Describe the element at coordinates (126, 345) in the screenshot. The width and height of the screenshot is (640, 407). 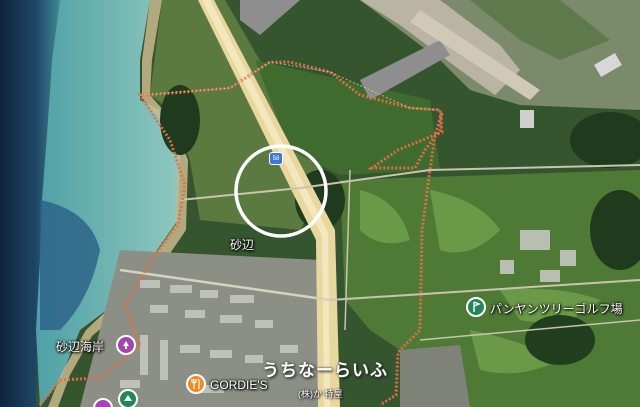
I see `park-pin-icon` at that location.